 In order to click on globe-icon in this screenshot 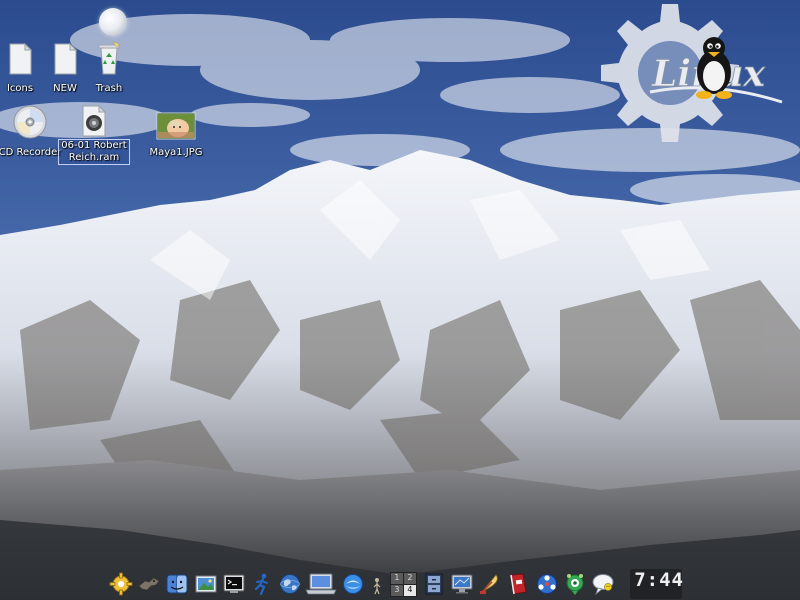, I will do `click(290, 584)`.